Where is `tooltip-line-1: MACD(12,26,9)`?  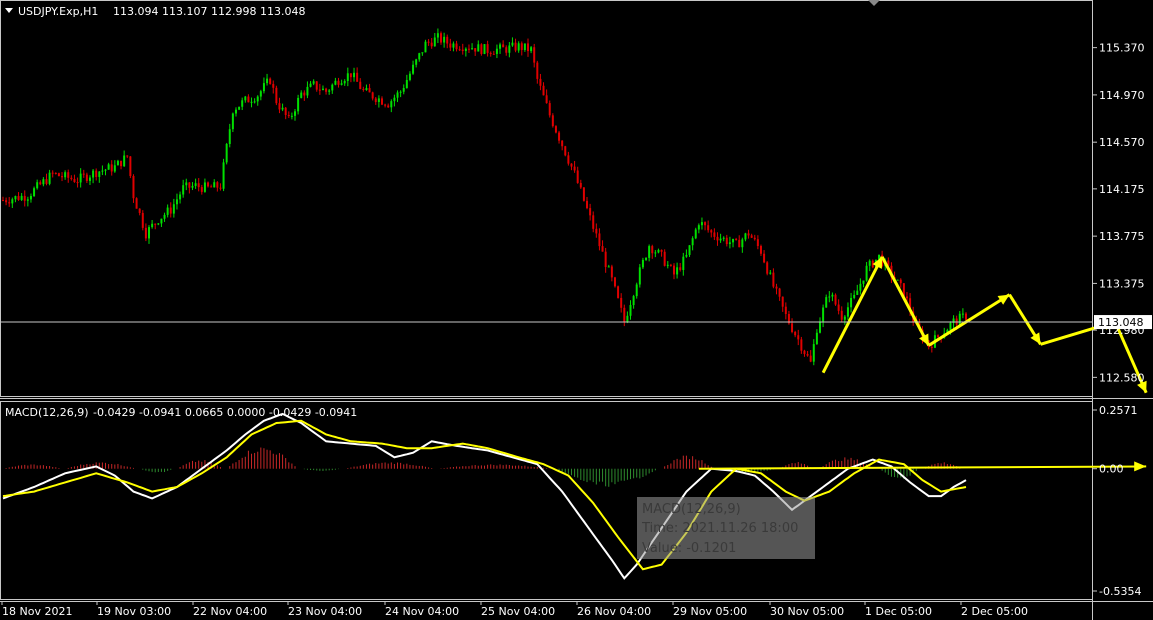
tooltip-line-1: MACD(12,26,9) is located at coordinates (691, 509).